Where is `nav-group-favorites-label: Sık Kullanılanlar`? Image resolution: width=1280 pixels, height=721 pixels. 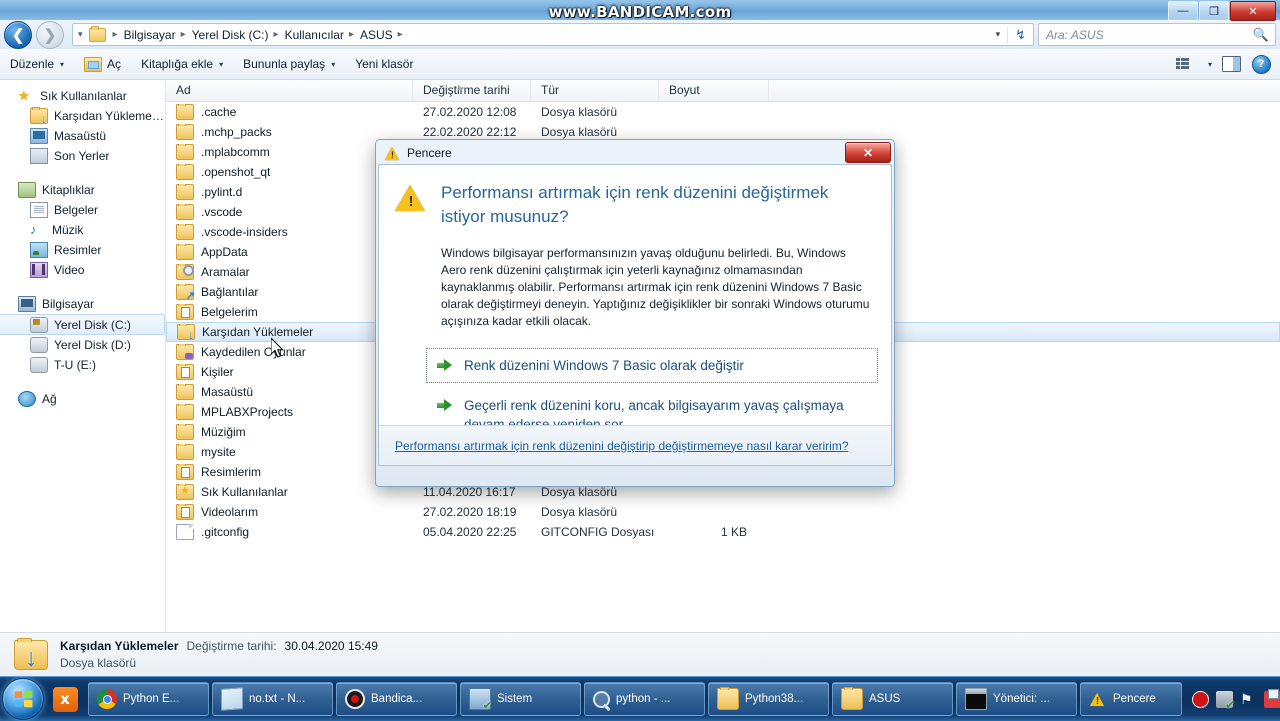
nav-group-favorites-label: Sık Kullanılanlar is located at coordinates (83, 96).